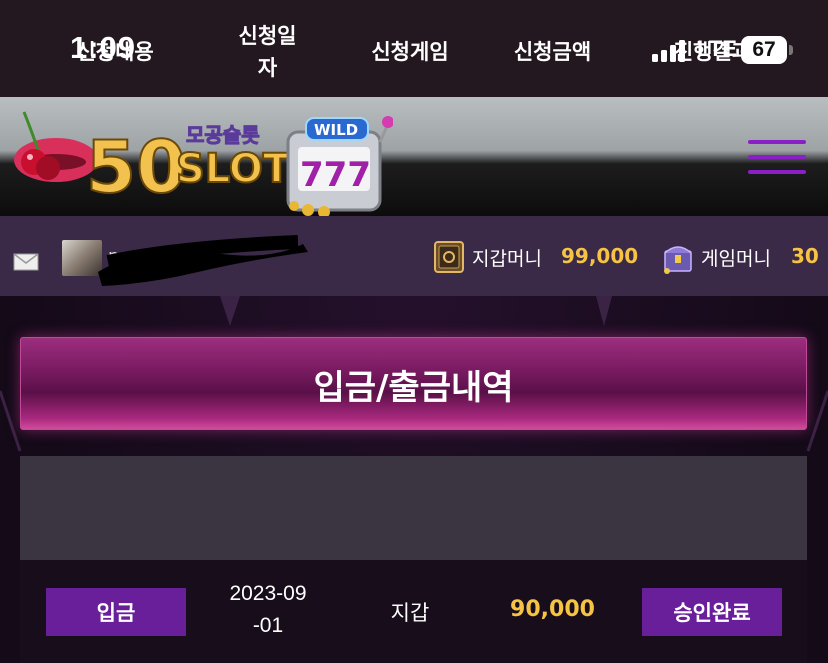 The height and width of the screenshot is (663, 828). Describe the element at coordinates (712, 612) in the screenshot. I see `status-badge: 승인완료` at that location.